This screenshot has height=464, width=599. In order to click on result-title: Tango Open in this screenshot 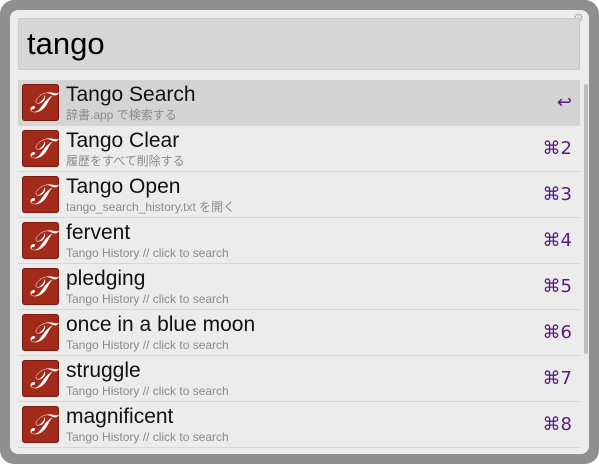, I will do `click(123, 186)`.